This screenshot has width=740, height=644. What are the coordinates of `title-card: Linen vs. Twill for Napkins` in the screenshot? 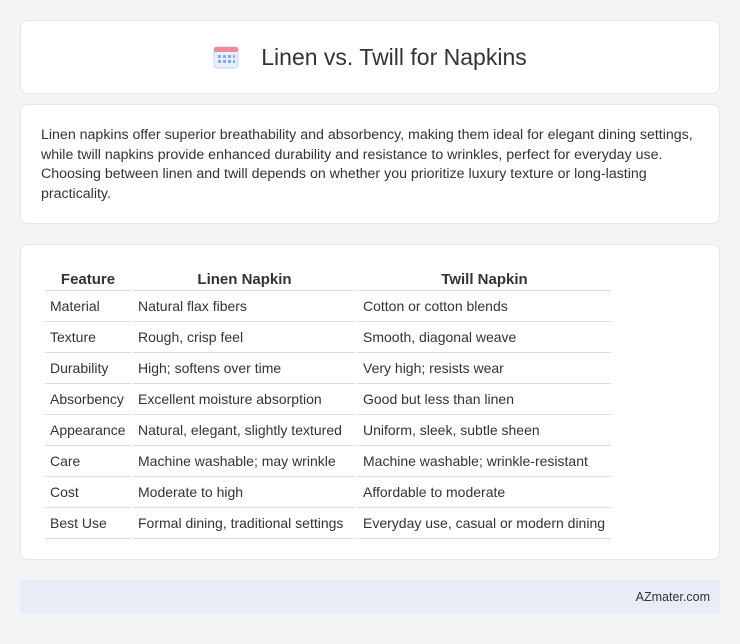 It's located at (370, 57).